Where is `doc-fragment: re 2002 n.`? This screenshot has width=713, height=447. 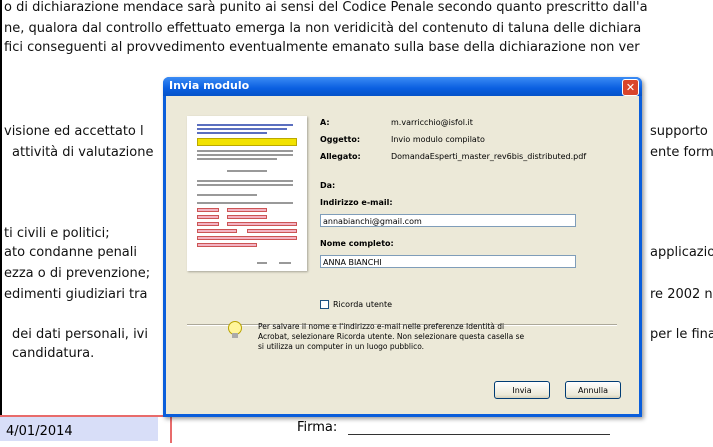
doc-fragment: re 2002 n. is located at coordinates (681, 294).